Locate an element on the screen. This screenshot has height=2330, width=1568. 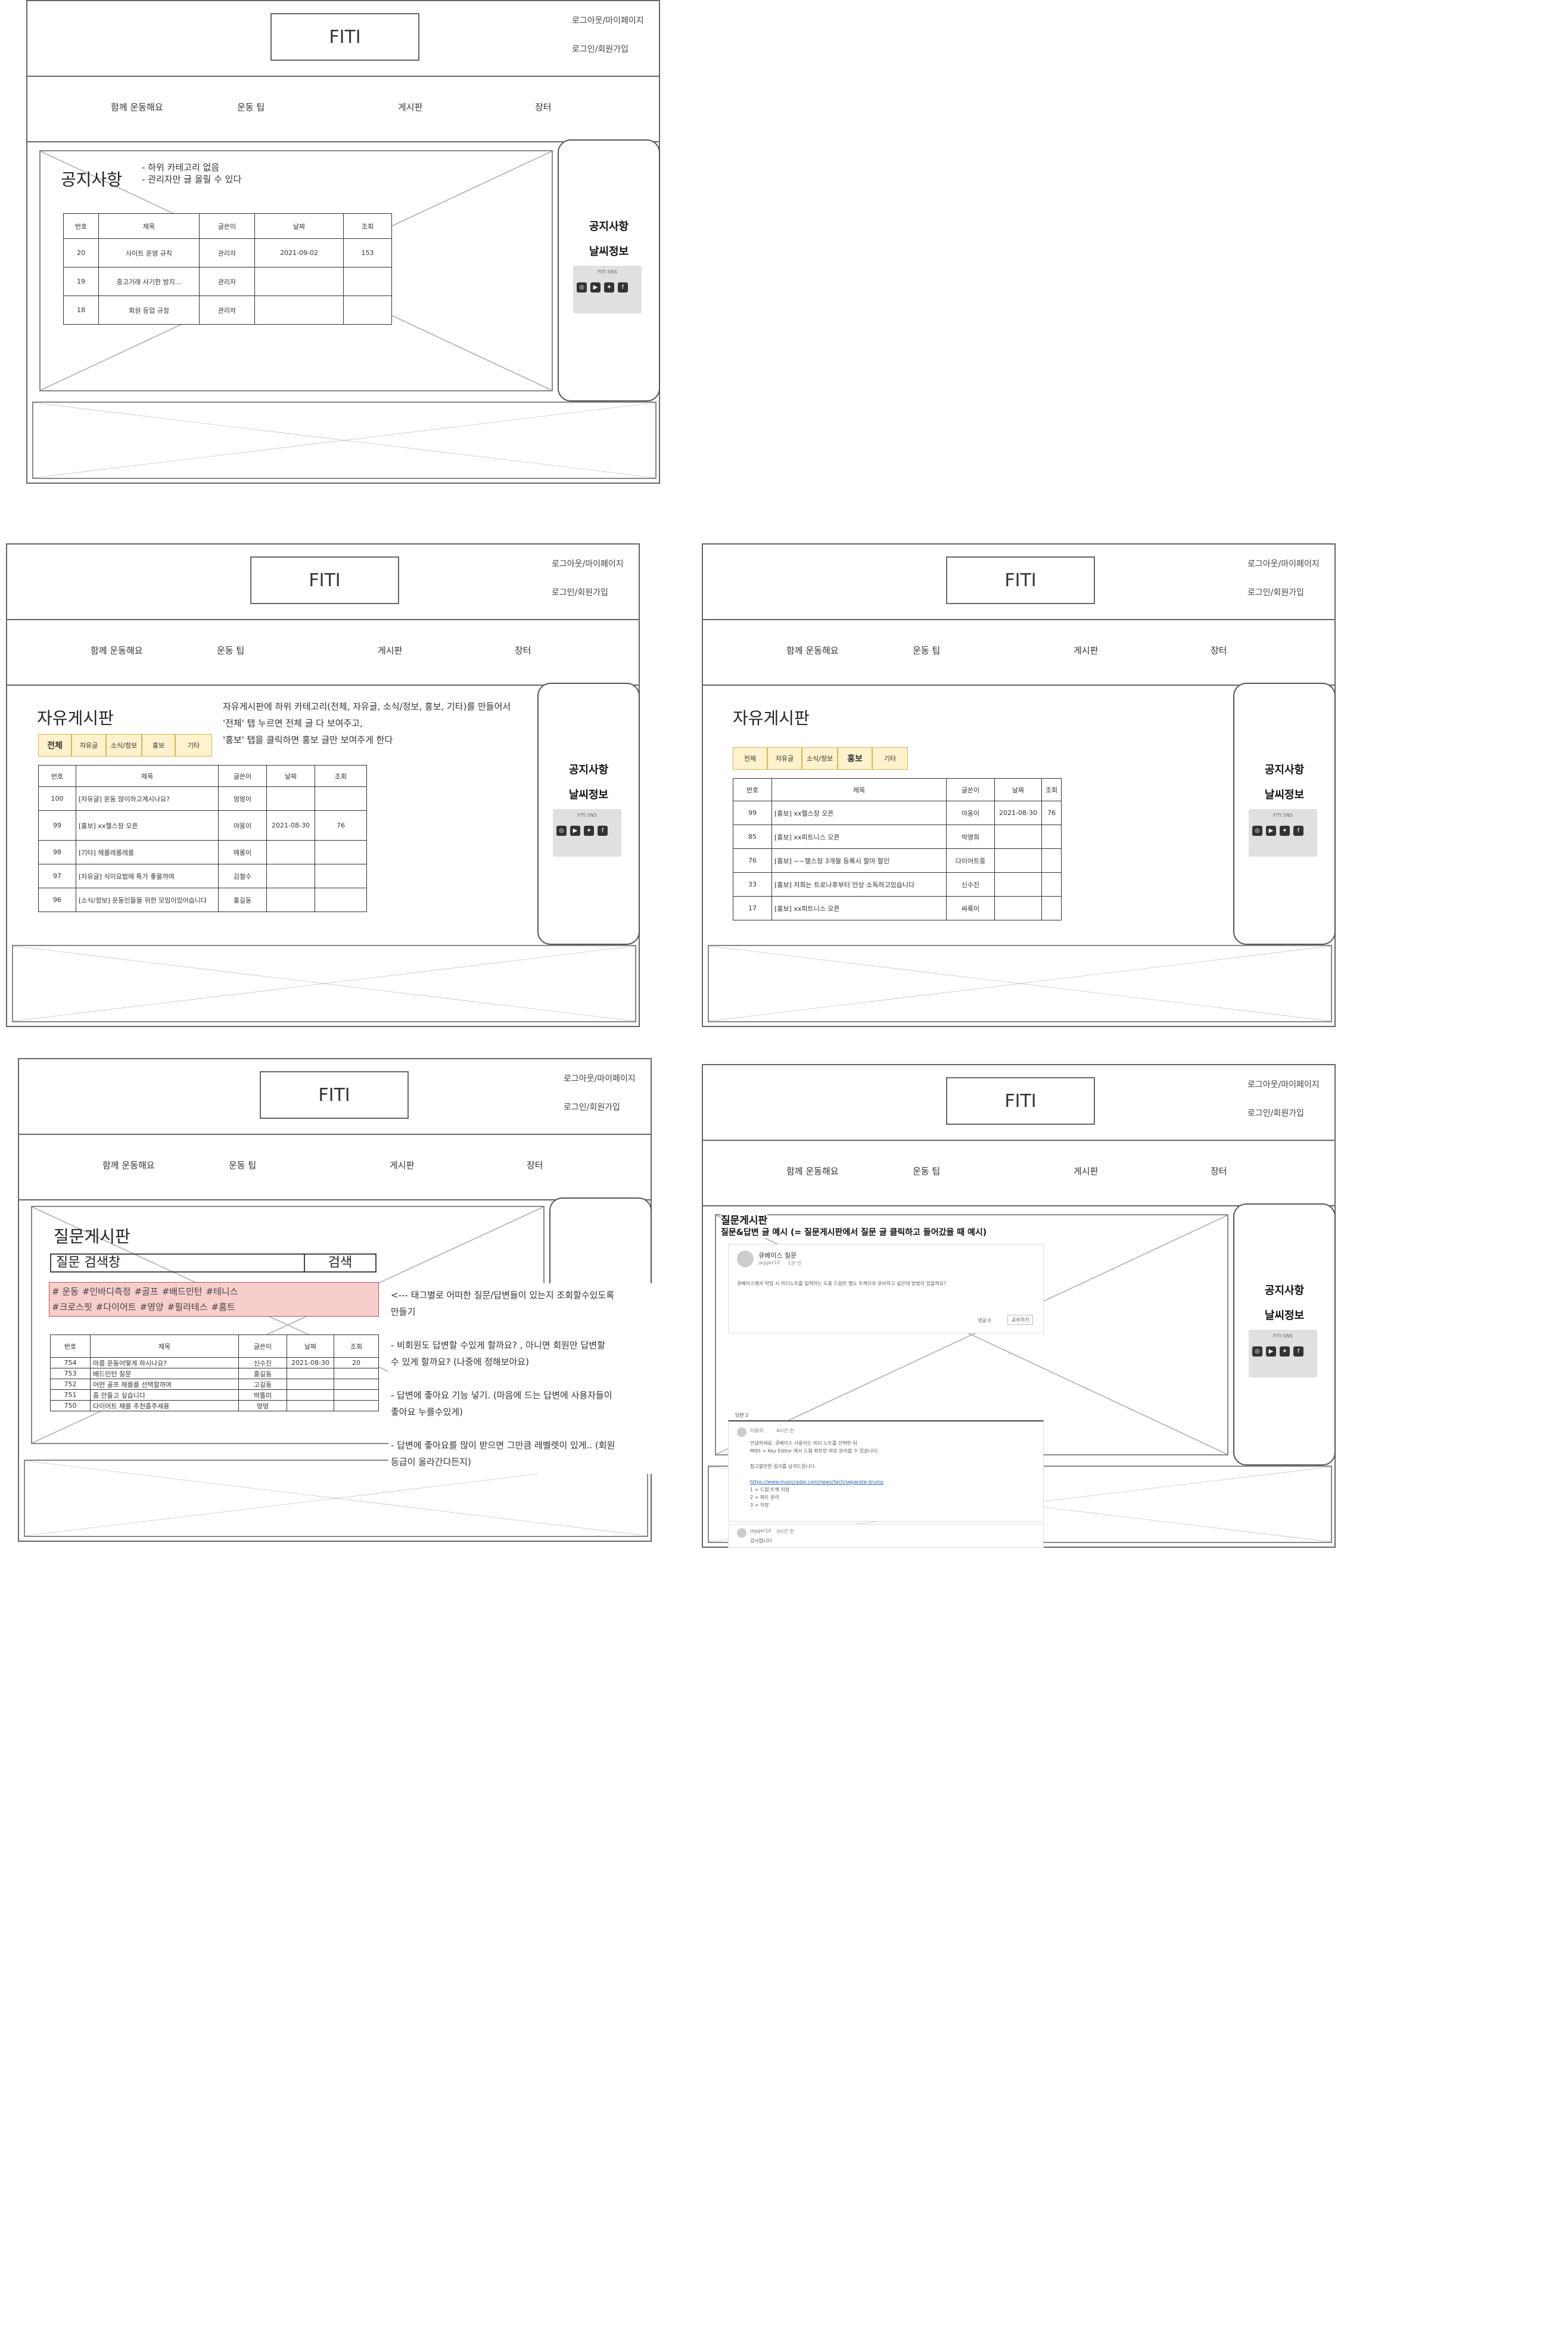
tag-workout: # 운동 is located at coordinates (65, 1291).